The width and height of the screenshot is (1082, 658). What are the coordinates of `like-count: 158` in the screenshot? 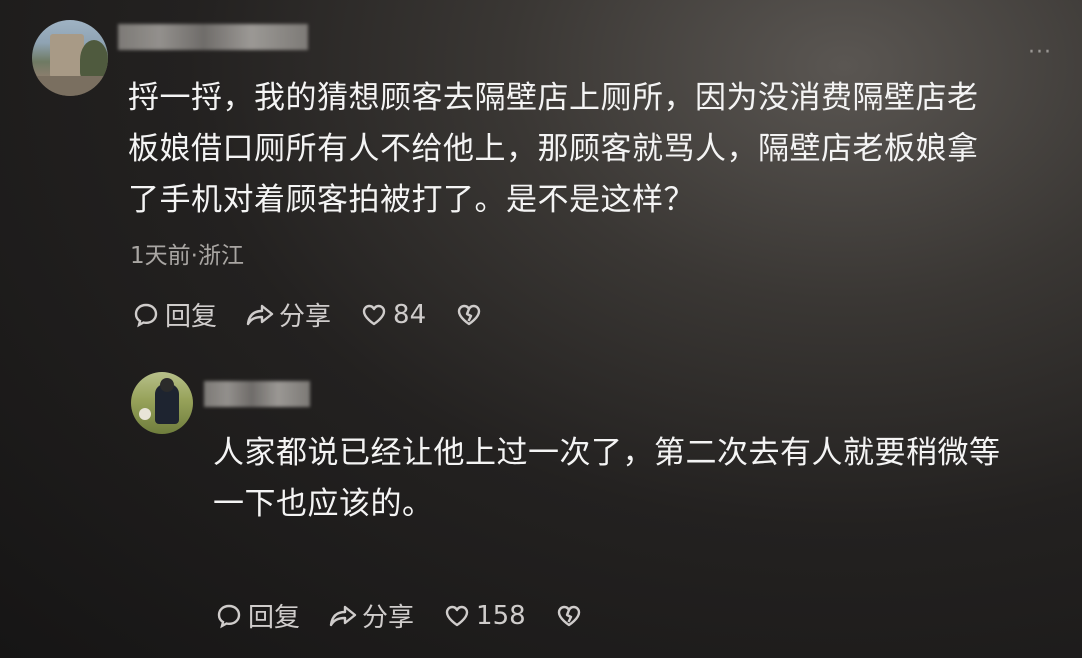 It's located at (501, 615).